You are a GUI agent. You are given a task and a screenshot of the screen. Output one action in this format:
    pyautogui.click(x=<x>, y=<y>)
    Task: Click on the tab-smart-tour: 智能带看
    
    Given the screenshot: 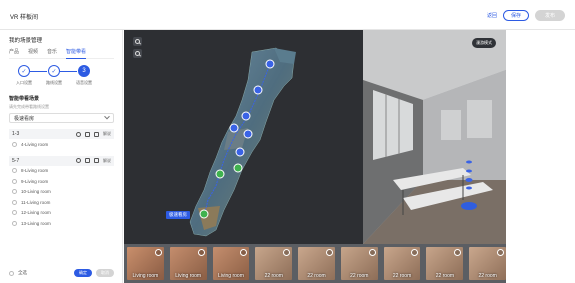 What is the action you would take?
    pyautogui.click(x=76, y=53)
    